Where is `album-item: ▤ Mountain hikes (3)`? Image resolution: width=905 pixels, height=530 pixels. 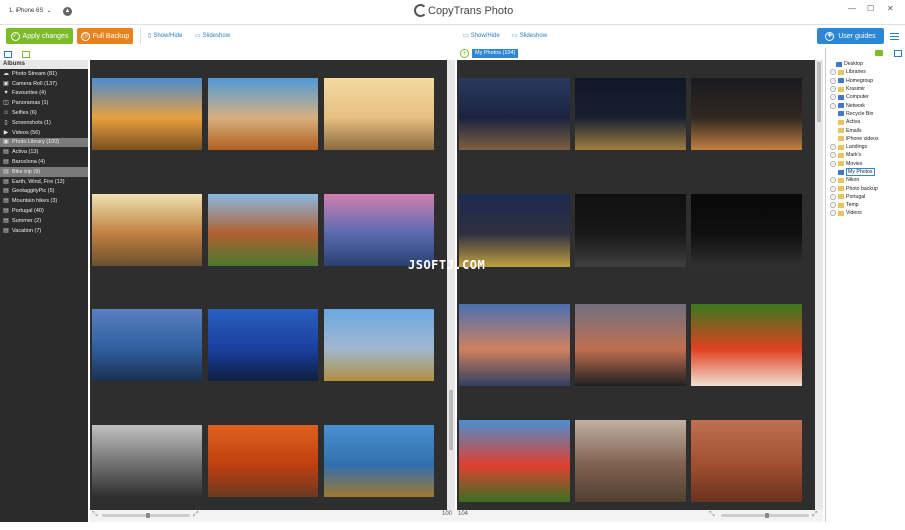
album-item: ▤ Mountain hikes (3) is located at coordinates (44, 201).